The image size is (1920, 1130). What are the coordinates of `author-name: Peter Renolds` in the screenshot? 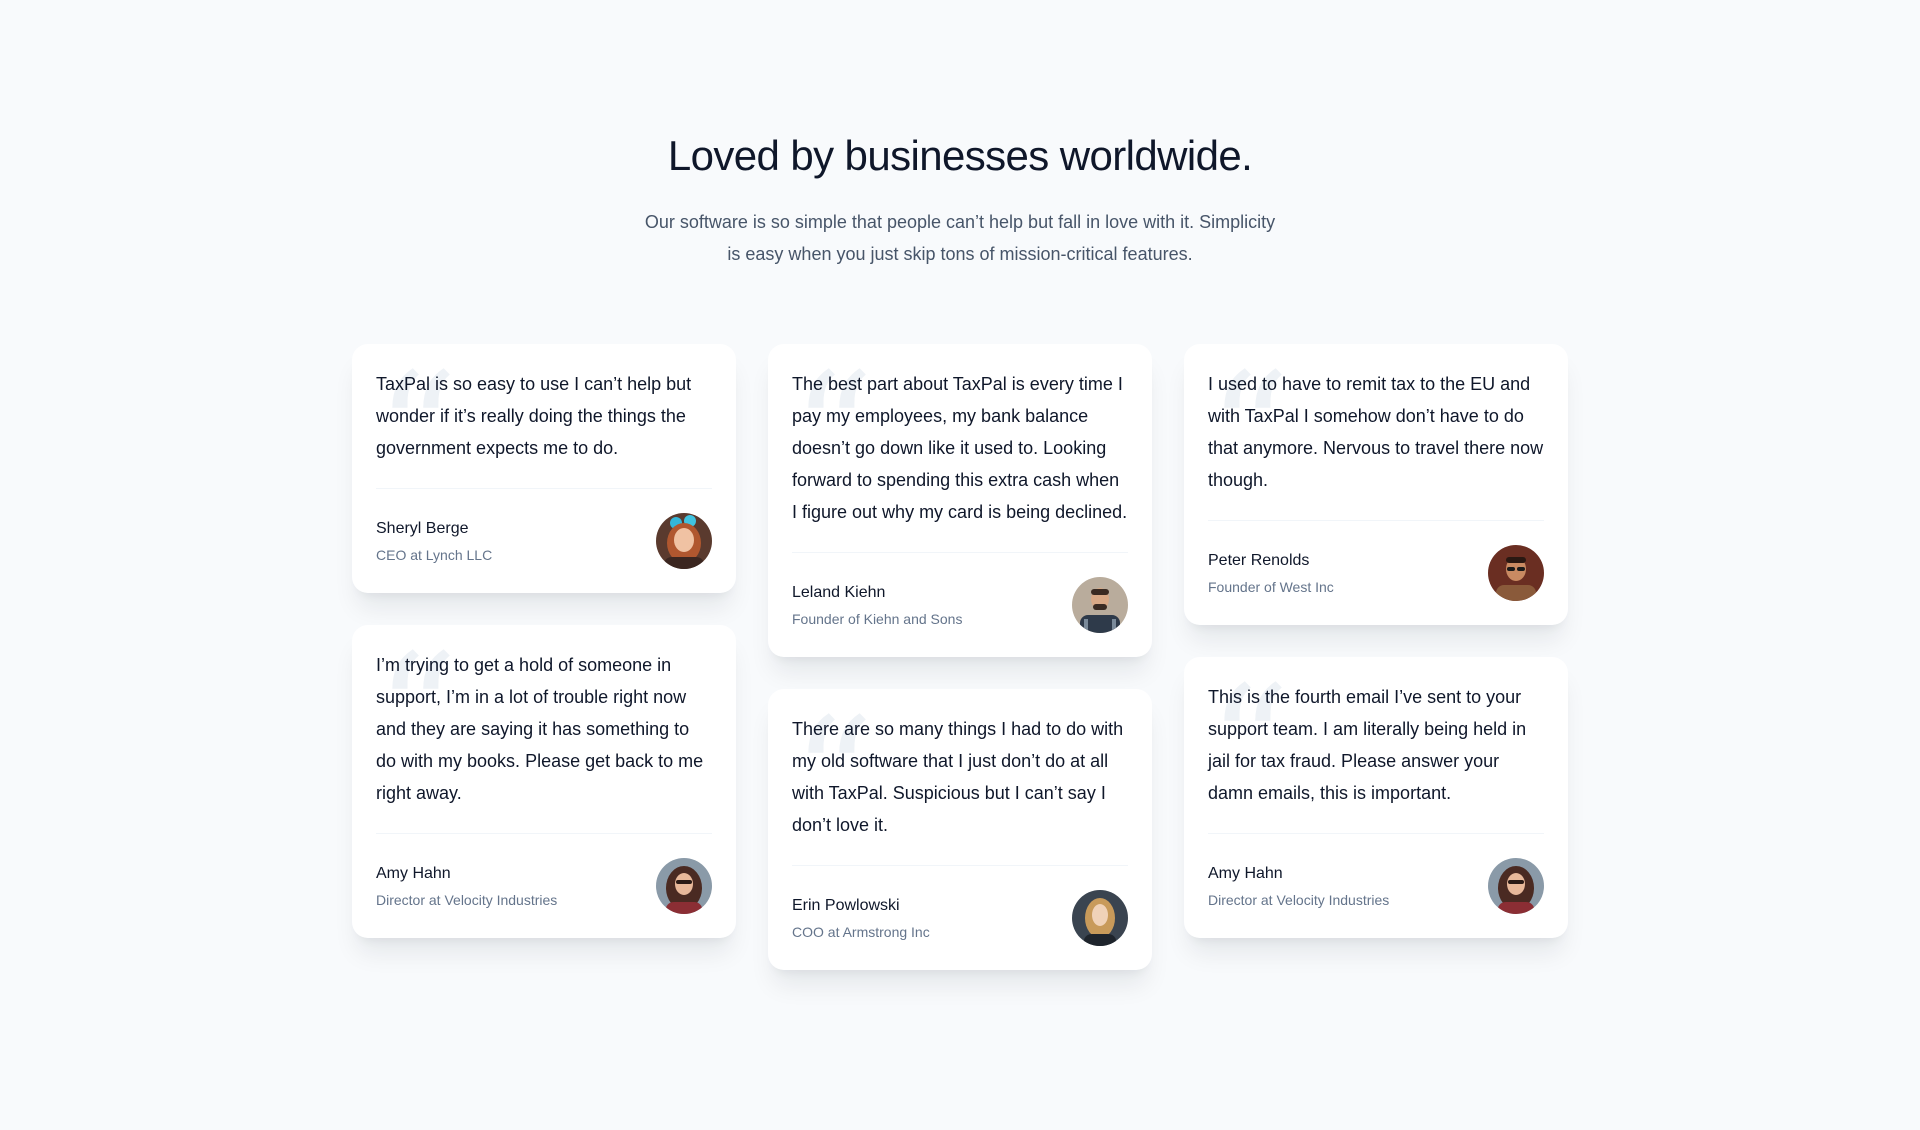 It's located at (1259, 560).